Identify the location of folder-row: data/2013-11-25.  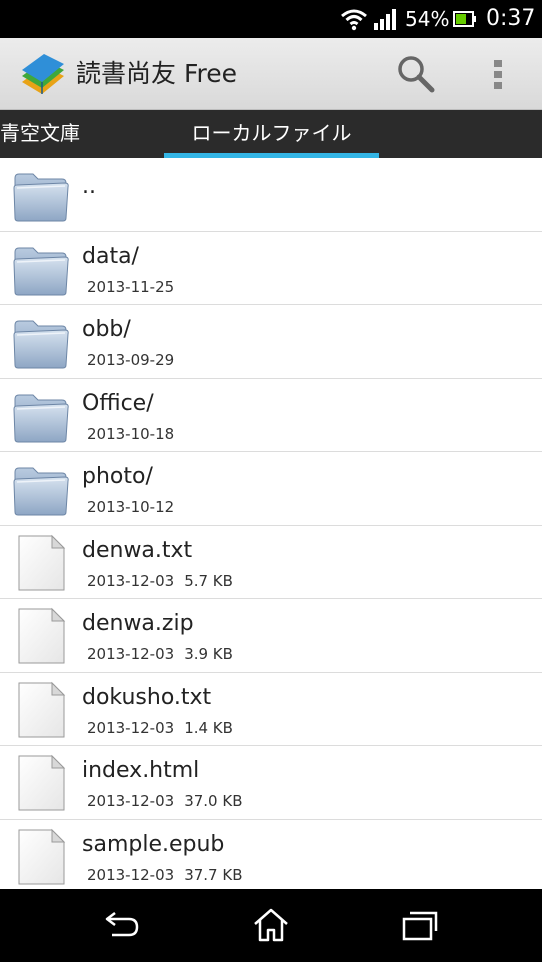
(271, 268).